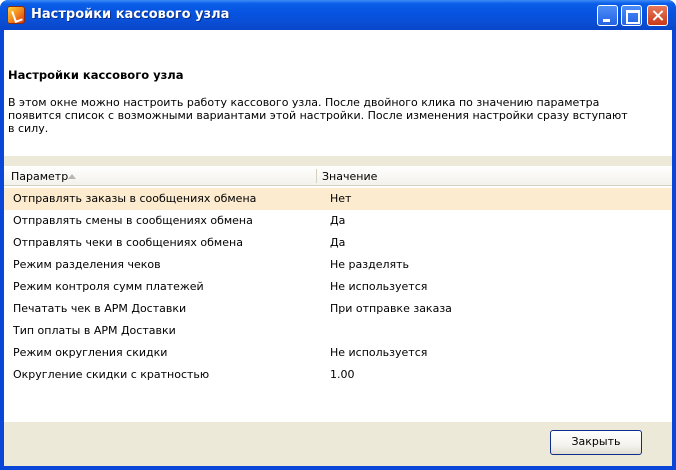 The width and height of the screenshot is (676, 470). What do you see at coordinates (342, 374) in the screenshot?
I see `row-value: 1.00` at bounding box center [342, 374].